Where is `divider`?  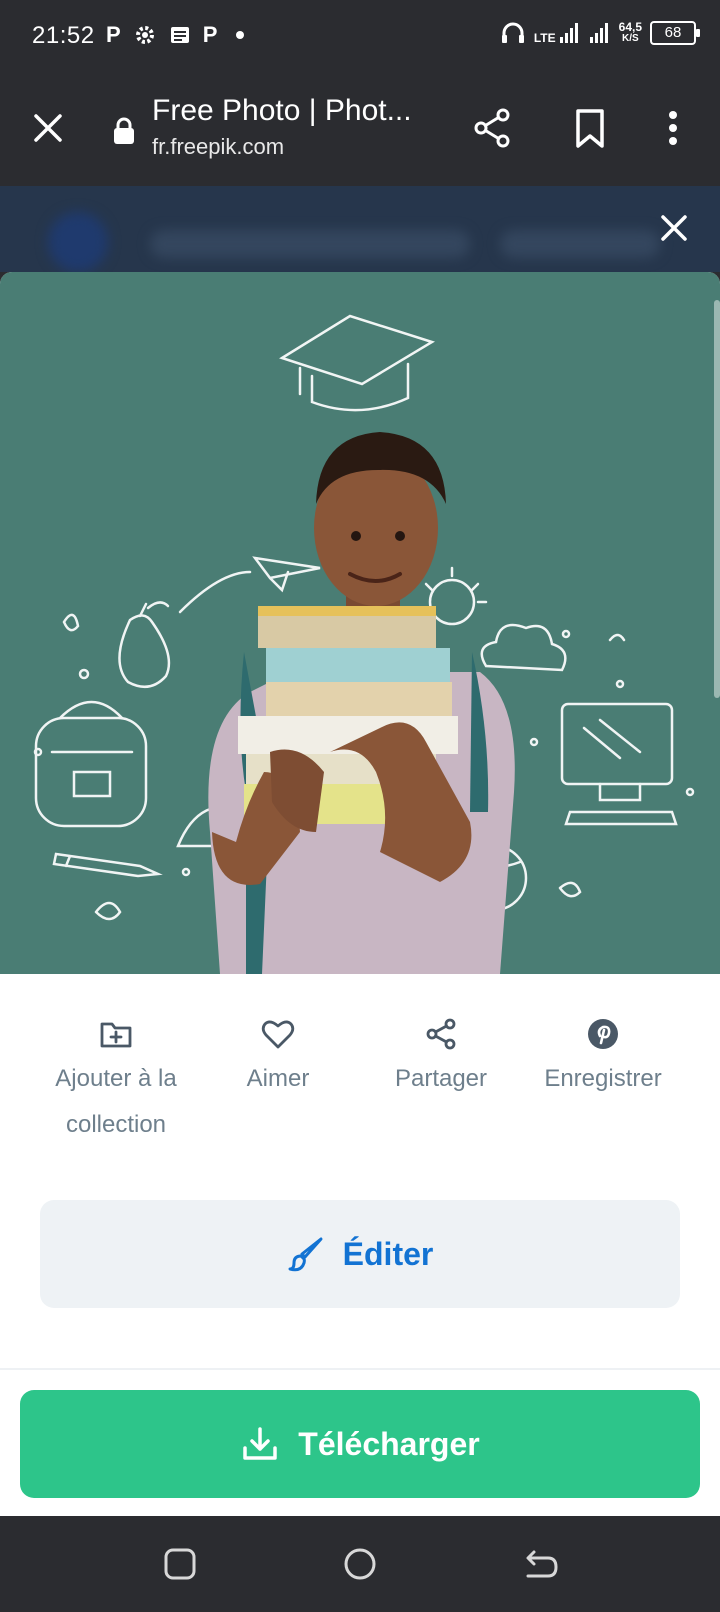 divider is located at coordinates (360, 1369).